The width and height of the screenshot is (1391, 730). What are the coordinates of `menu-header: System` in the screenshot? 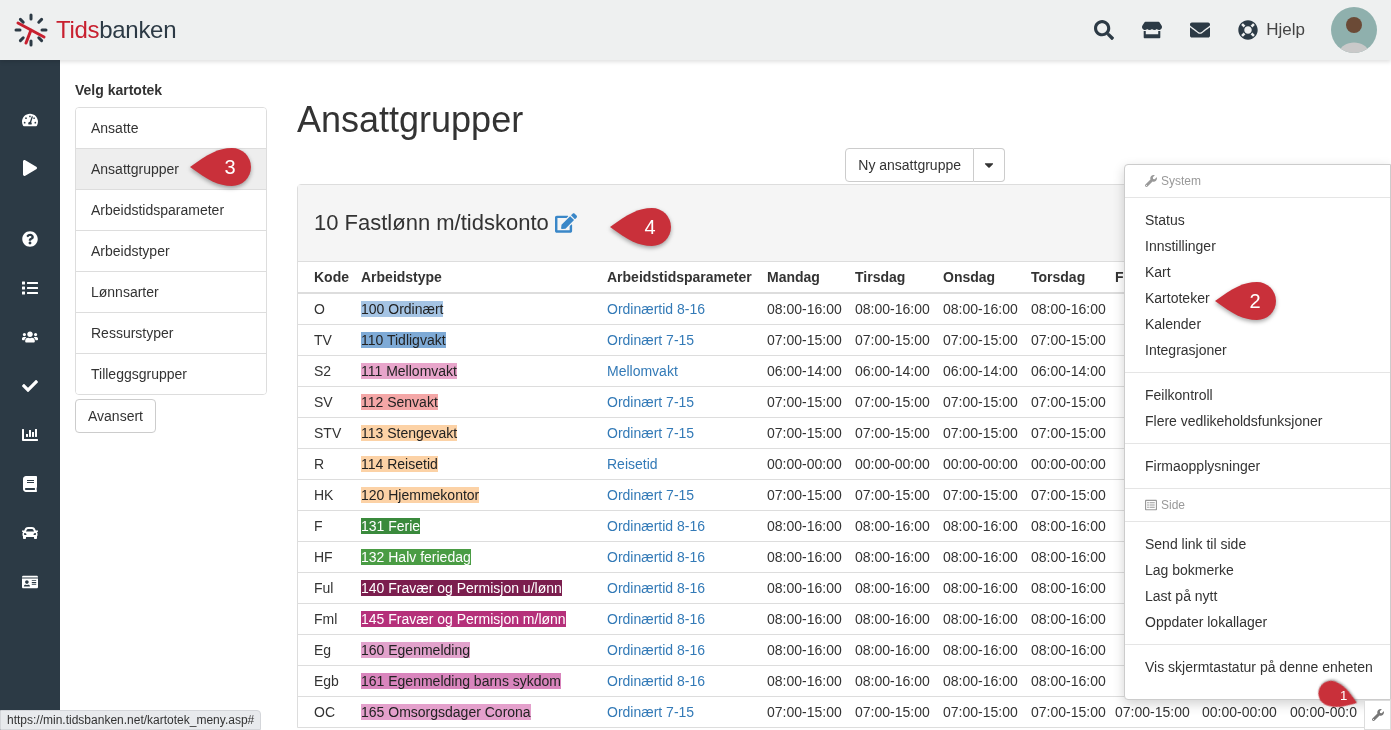 It's located at (1181, 181).